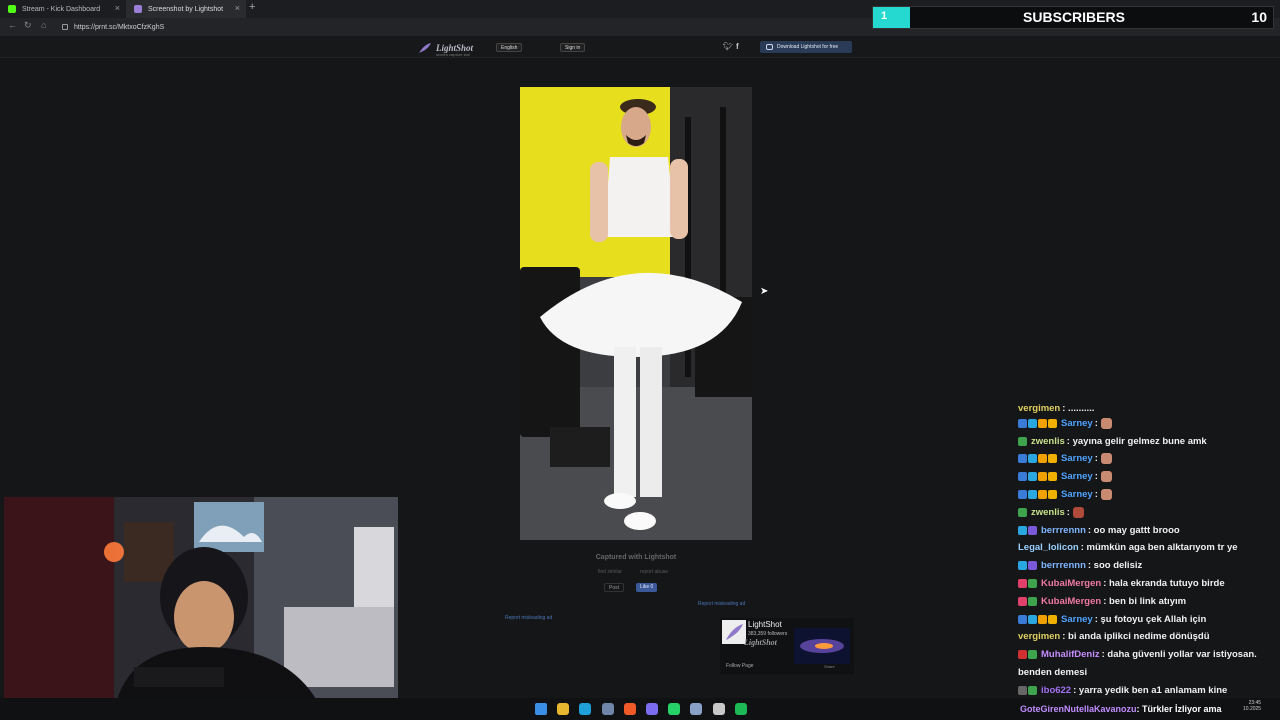 The image size is (1280, 720). What do you see at coordinates (740, 709) in the screenshot?
I see `spotify-icon` at bounding box center [740, 709].